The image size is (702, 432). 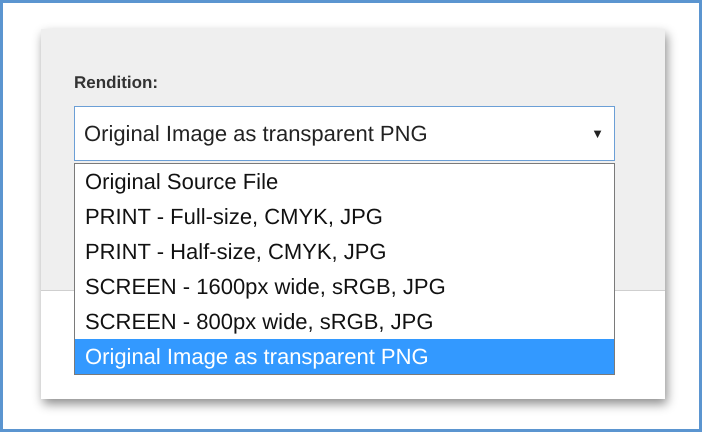 I want to click on dropdown-option: Original Source File, so click(x=344, y=181).